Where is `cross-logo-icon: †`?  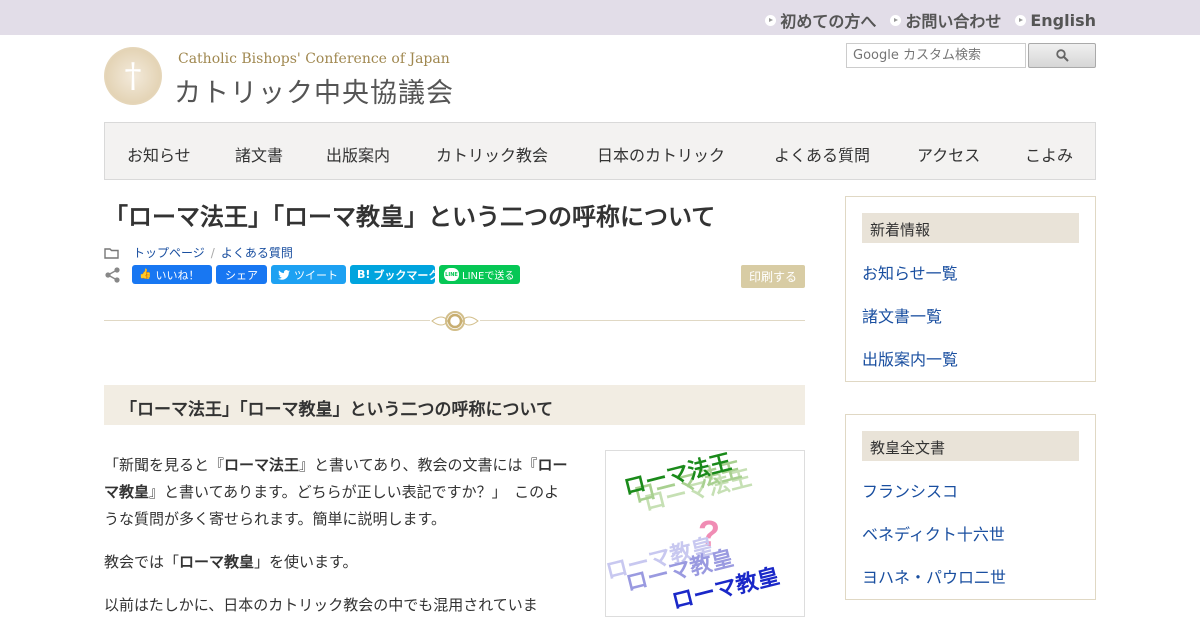
cross-logo-icon: † is located at coordinates (133, 76).